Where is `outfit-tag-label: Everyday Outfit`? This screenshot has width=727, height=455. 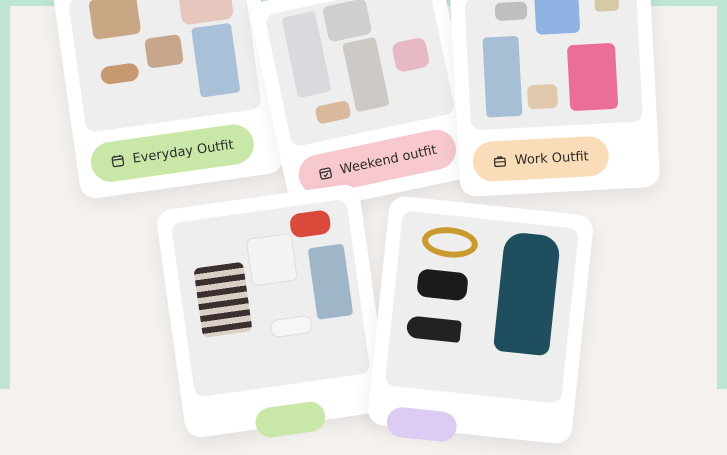
outfit-tag-label: Everyday Outfit is located at coordinates (183, 151).